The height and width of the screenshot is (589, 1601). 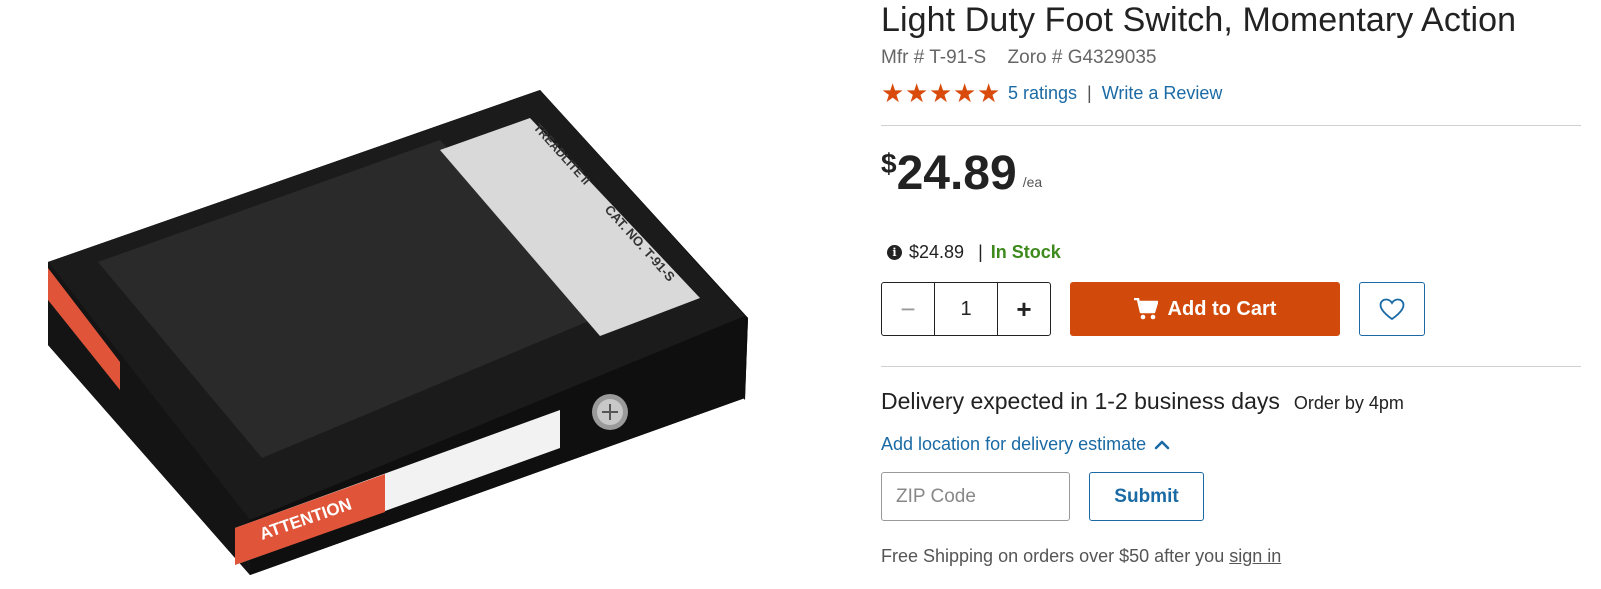 What do you see at coordinates (1042, 93) in the screenshot?
I see `ratings-count-link: 5 ratings` at bounding box center [1042, 93].